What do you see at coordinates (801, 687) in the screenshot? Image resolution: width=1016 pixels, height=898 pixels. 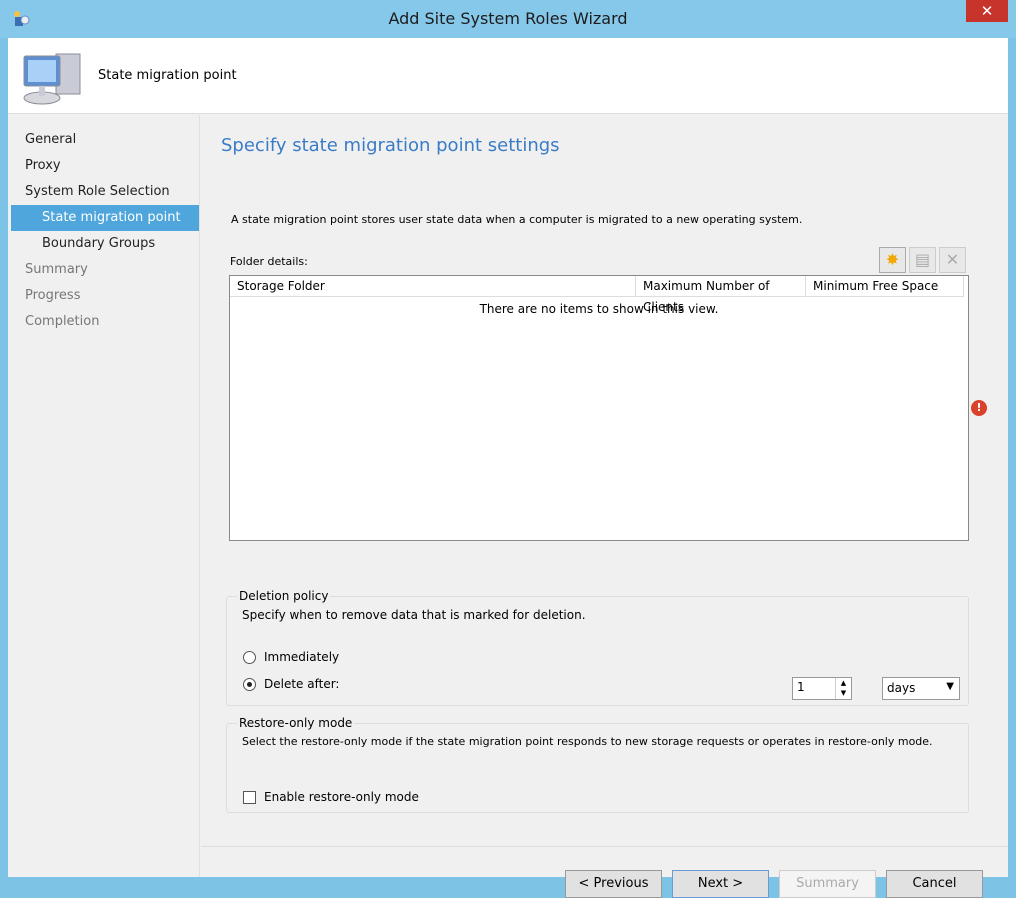 I see `delete-after-value: 1` at bounding box center [801, 687].